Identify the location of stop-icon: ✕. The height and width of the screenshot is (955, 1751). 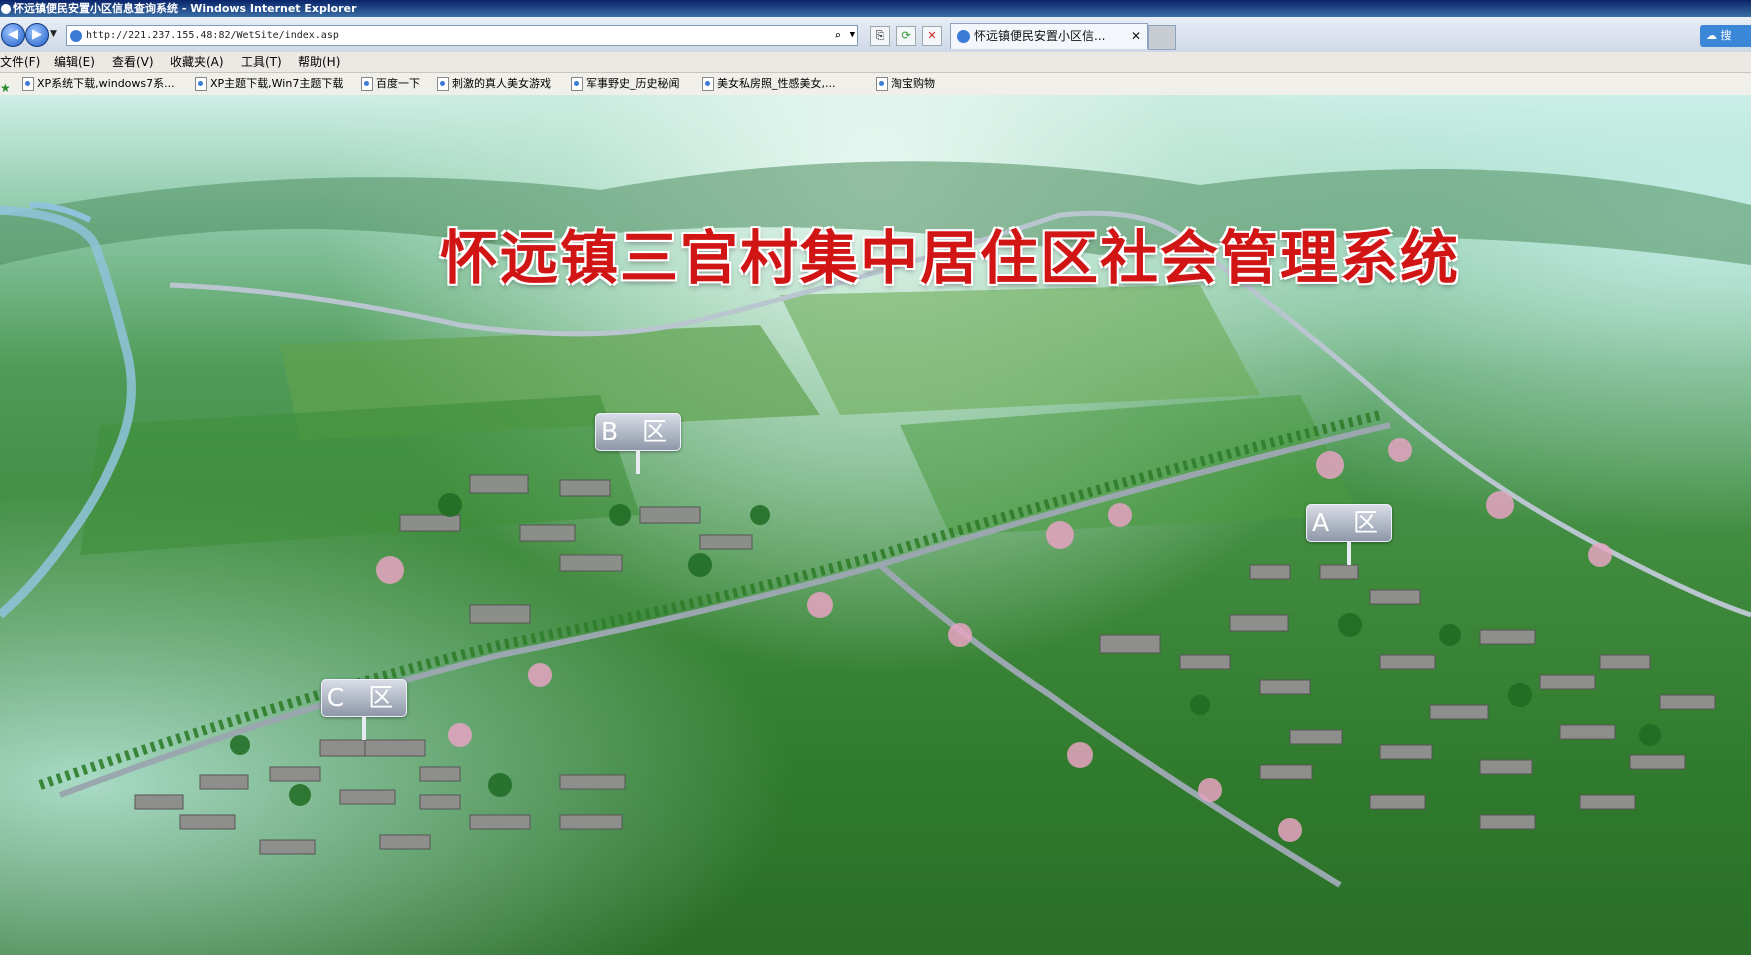
(932, 36).